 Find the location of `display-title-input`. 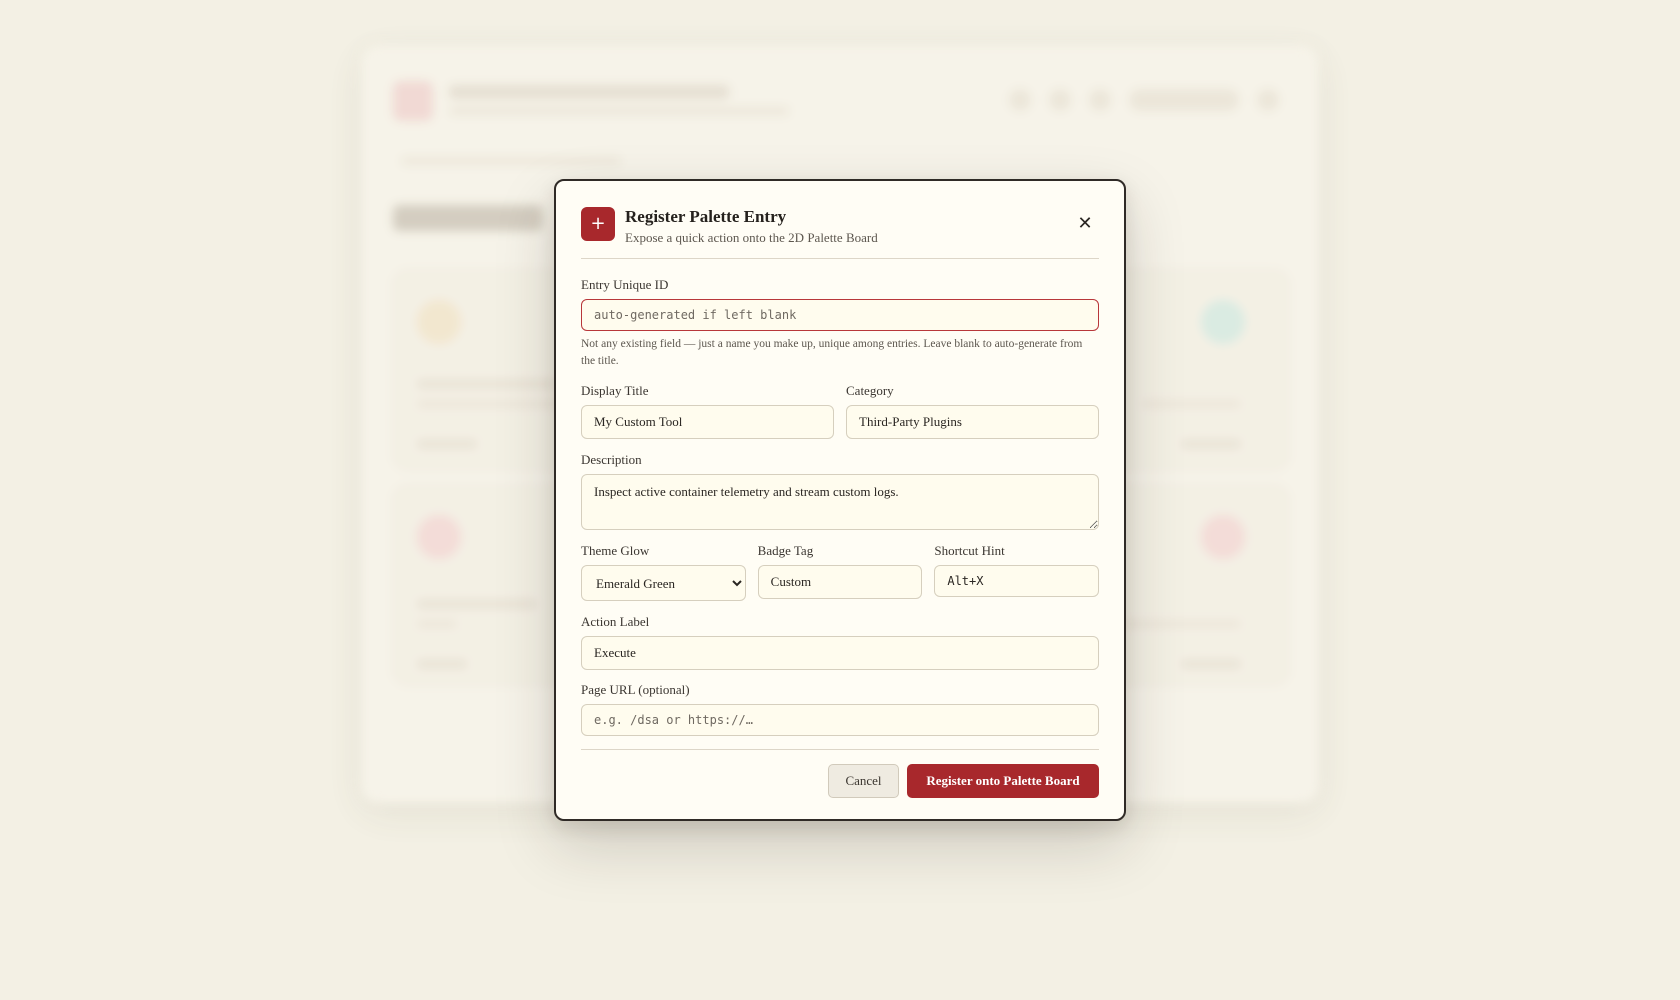

display-title-input is located at coordinates (707, 422).